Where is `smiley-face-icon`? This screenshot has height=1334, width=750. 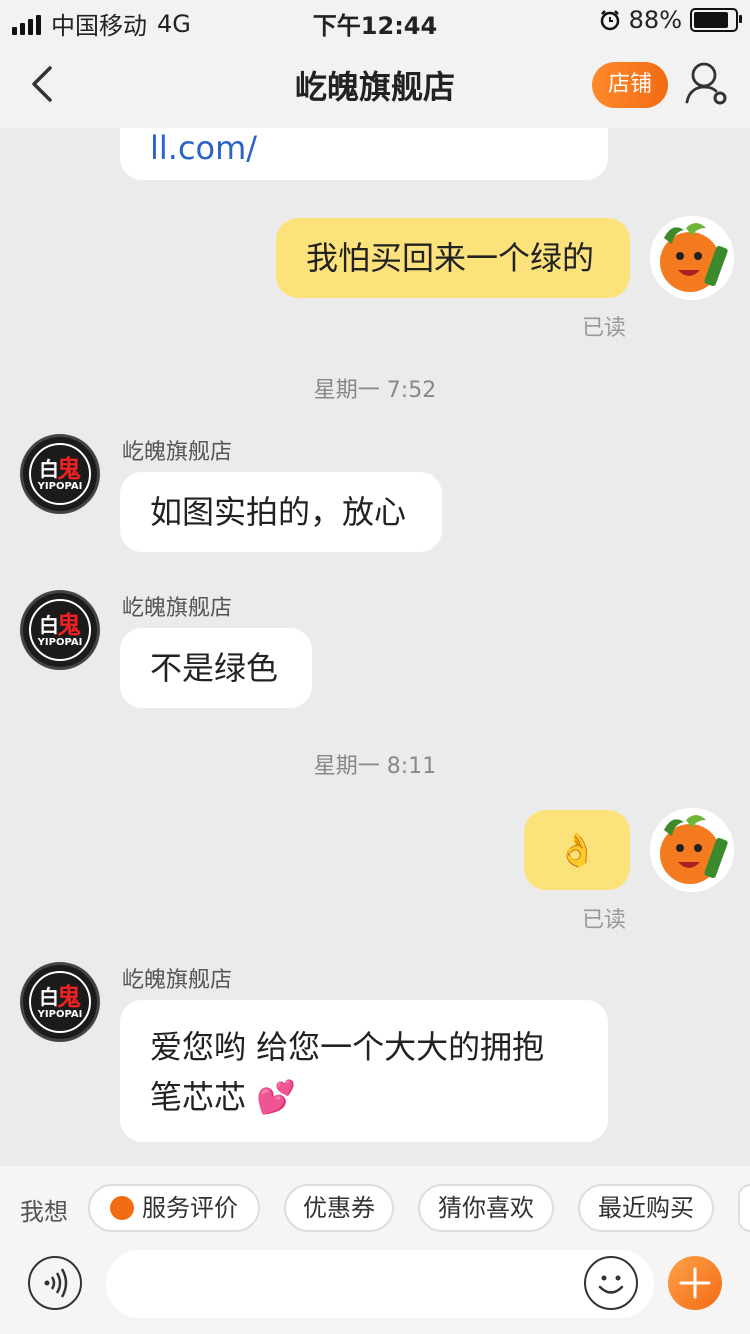
smiley-face-icon is located at coordinates (611, 1284).